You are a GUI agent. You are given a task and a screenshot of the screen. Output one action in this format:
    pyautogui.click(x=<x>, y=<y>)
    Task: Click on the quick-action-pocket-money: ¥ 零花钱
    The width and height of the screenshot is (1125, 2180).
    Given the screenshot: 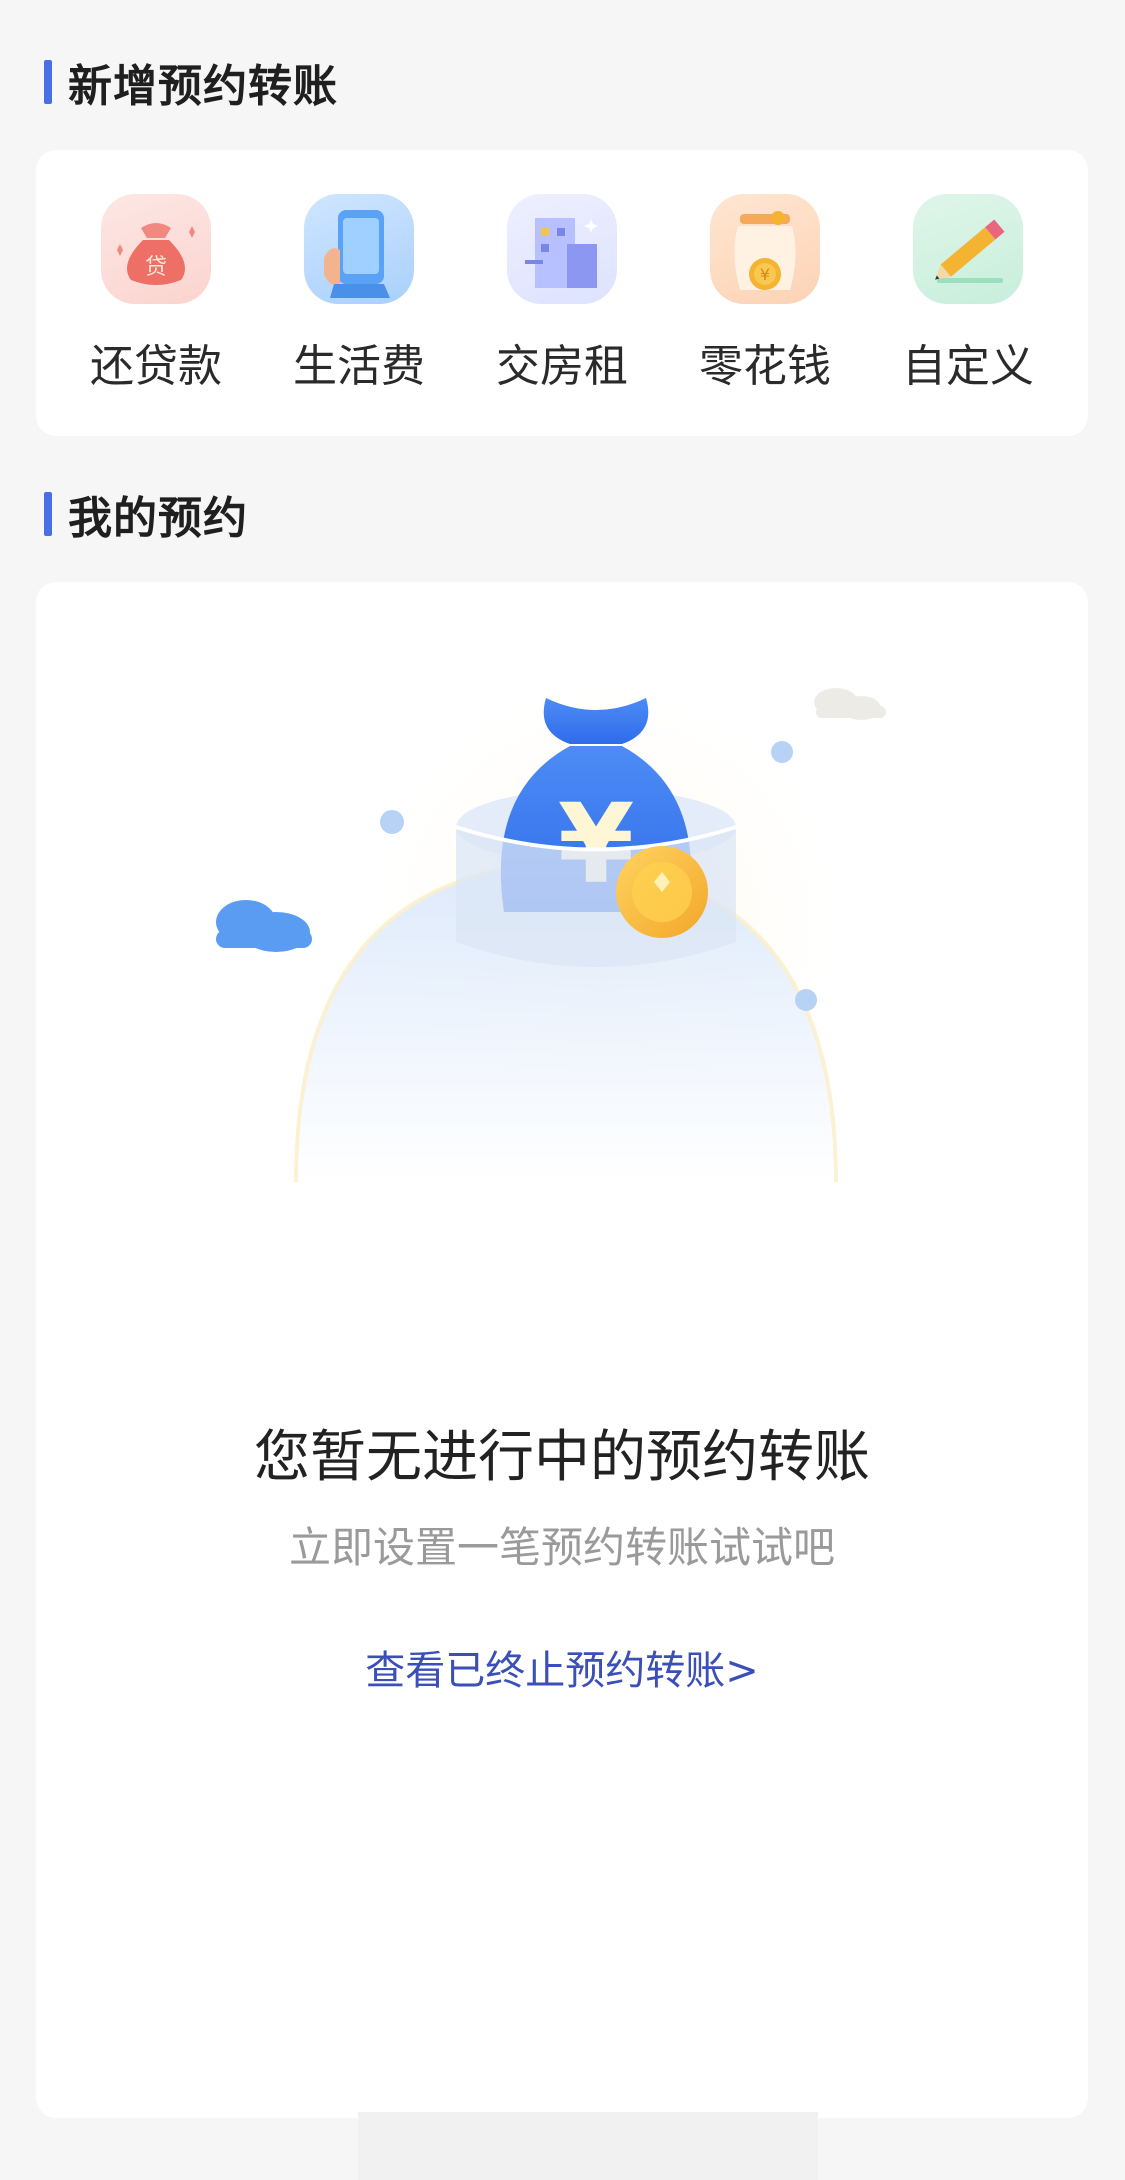 What is the action you would take?
    pyautogui.click(x=765, y=294)
    